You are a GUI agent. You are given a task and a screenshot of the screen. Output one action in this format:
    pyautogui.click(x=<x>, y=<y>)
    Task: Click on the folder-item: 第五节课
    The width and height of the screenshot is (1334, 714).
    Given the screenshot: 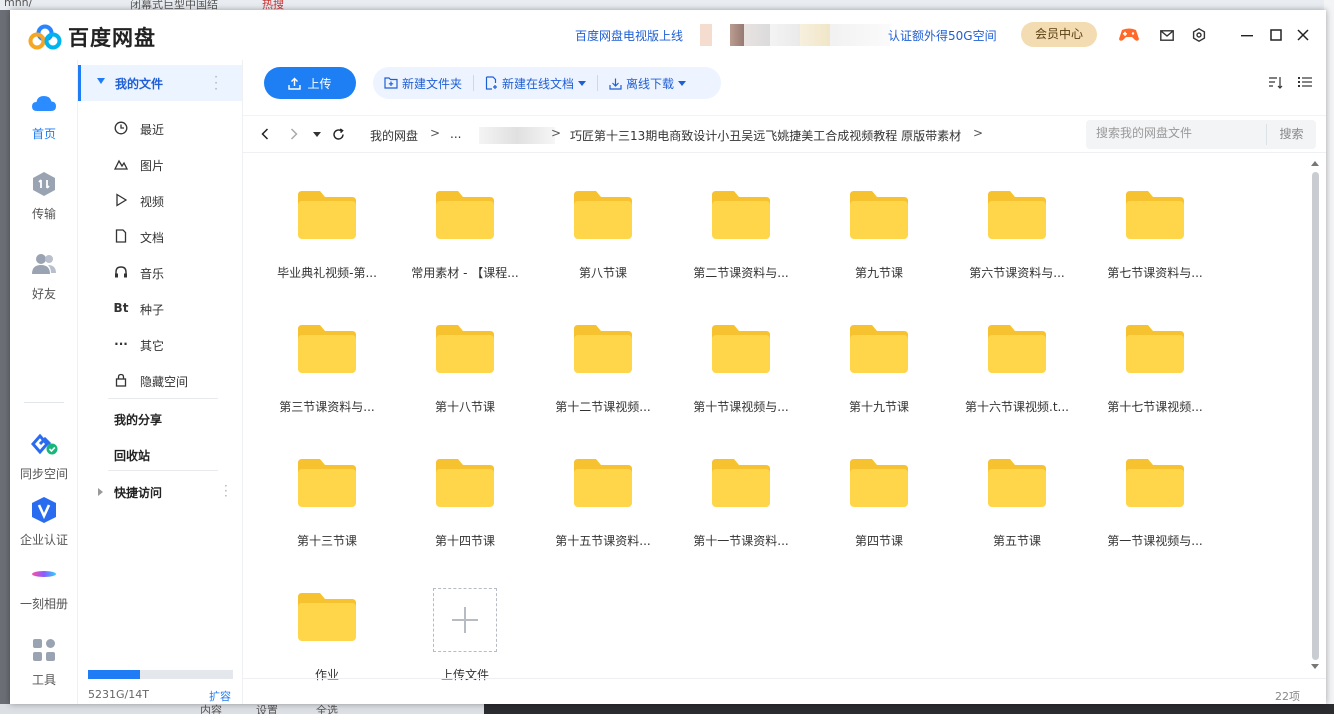 What is the action you would take?
    pyautogui.click(x=1017, y=492)
    